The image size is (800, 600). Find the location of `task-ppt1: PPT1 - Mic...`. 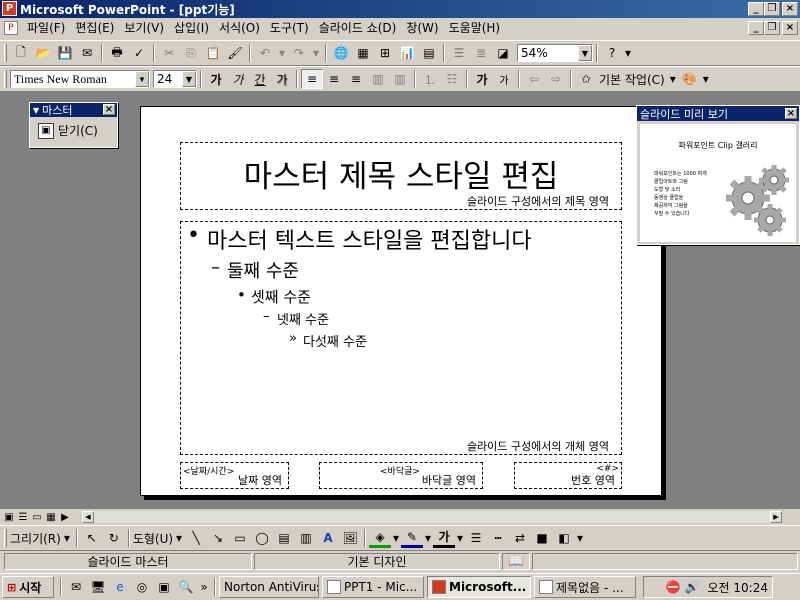

task-ppt1: PPT1 - Mic... is located at coordinates (373, 587).